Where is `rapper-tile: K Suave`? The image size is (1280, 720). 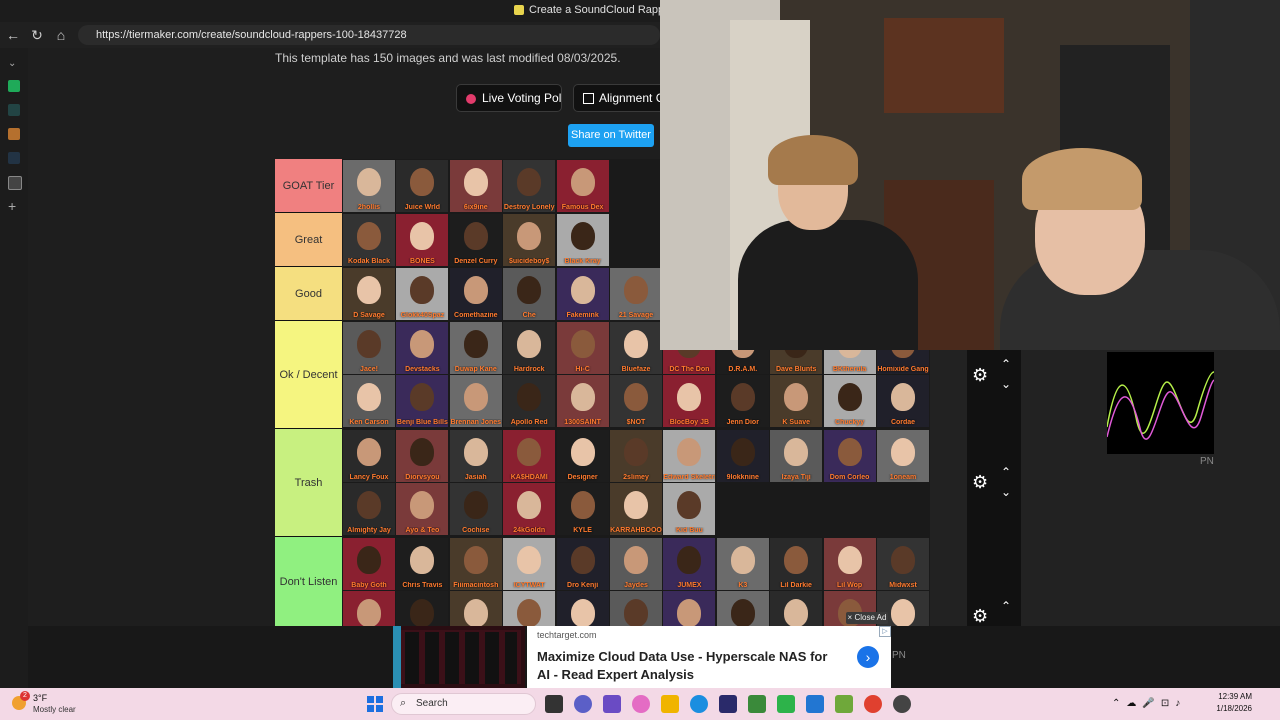
rapper-tile: K Suave is located at coordinates (796, 401).